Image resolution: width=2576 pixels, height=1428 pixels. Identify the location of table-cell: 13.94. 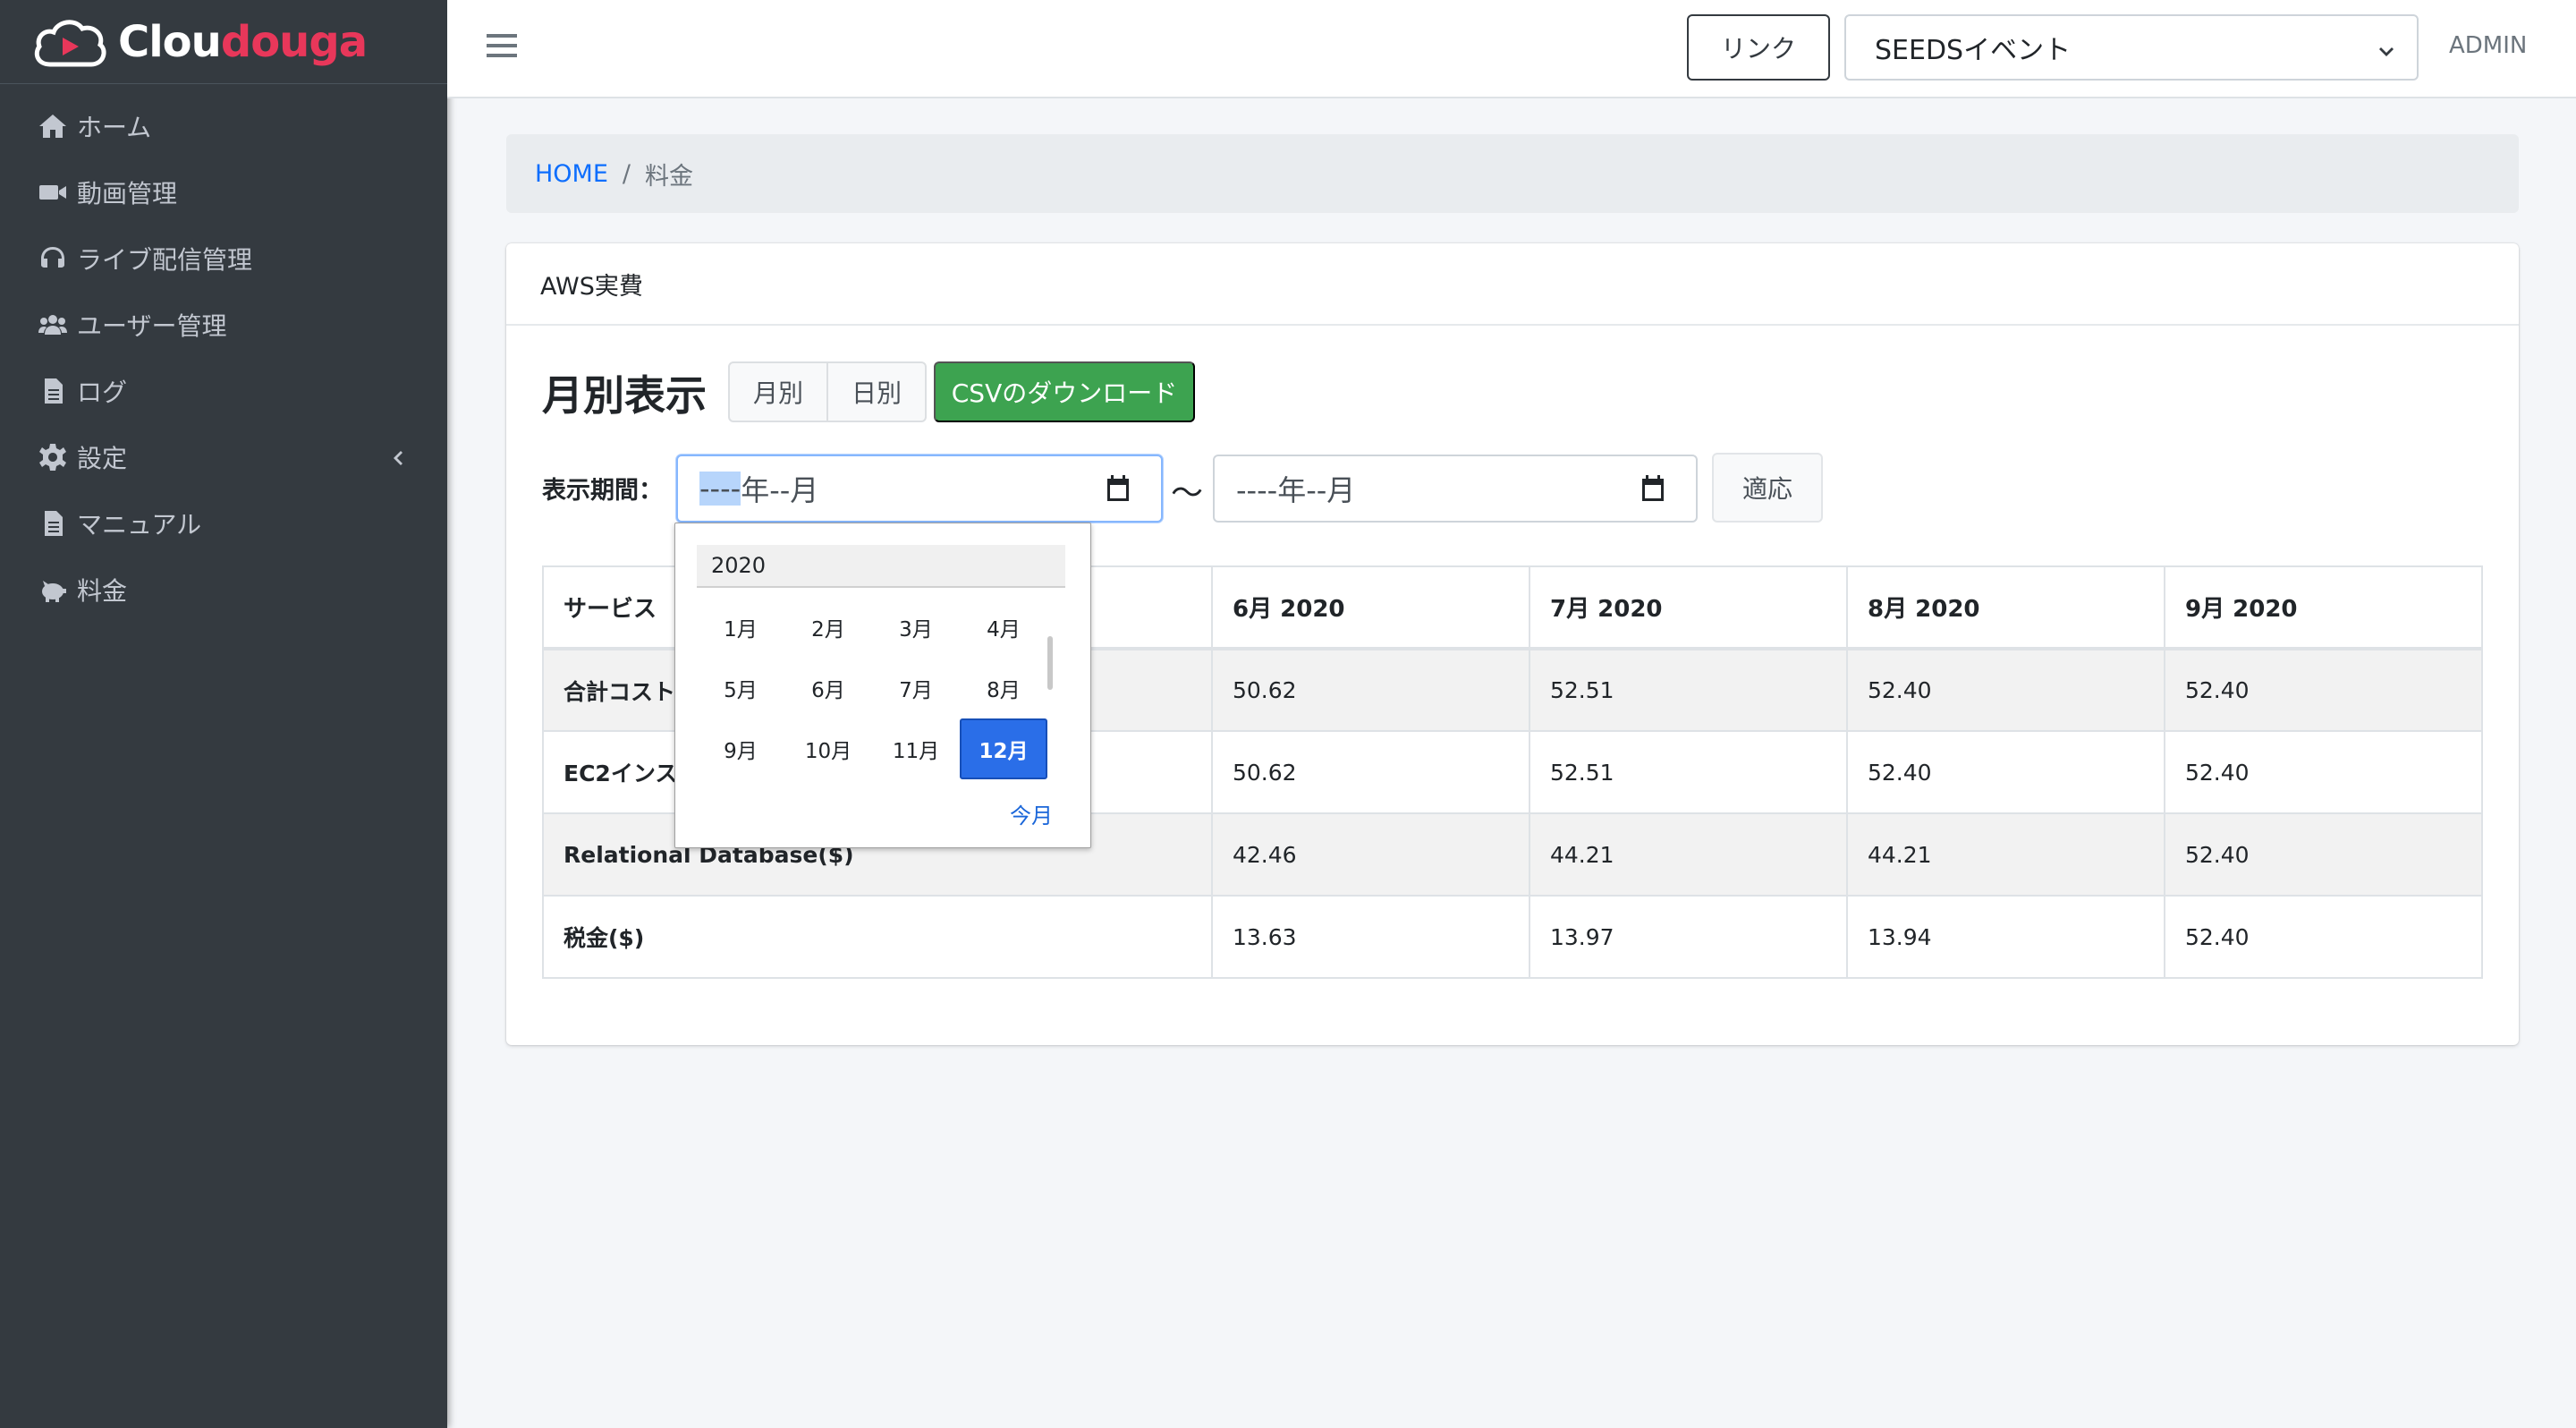
(2005, 937).